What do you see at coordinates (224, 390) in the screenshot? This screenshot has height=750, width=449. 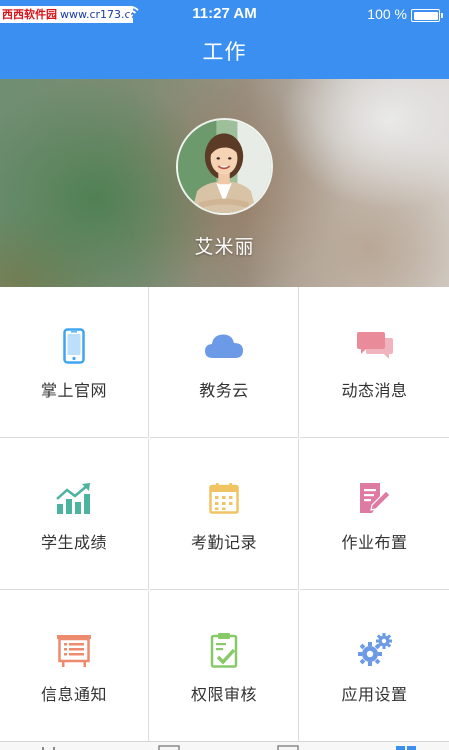 I see `tile-label: 教务云` at bounding box center [224, 390].